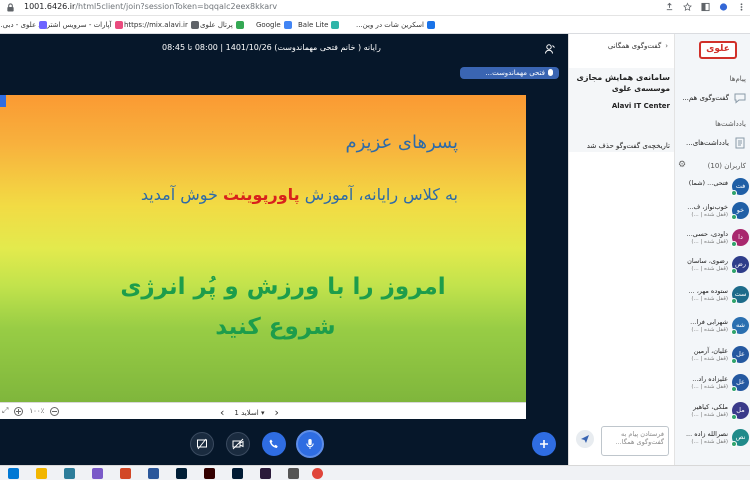 The image size is (750, 480). Describe the element at coordinates (666, 46) in the screenshot. I see `chevron-left-icon: ‹` at that location.